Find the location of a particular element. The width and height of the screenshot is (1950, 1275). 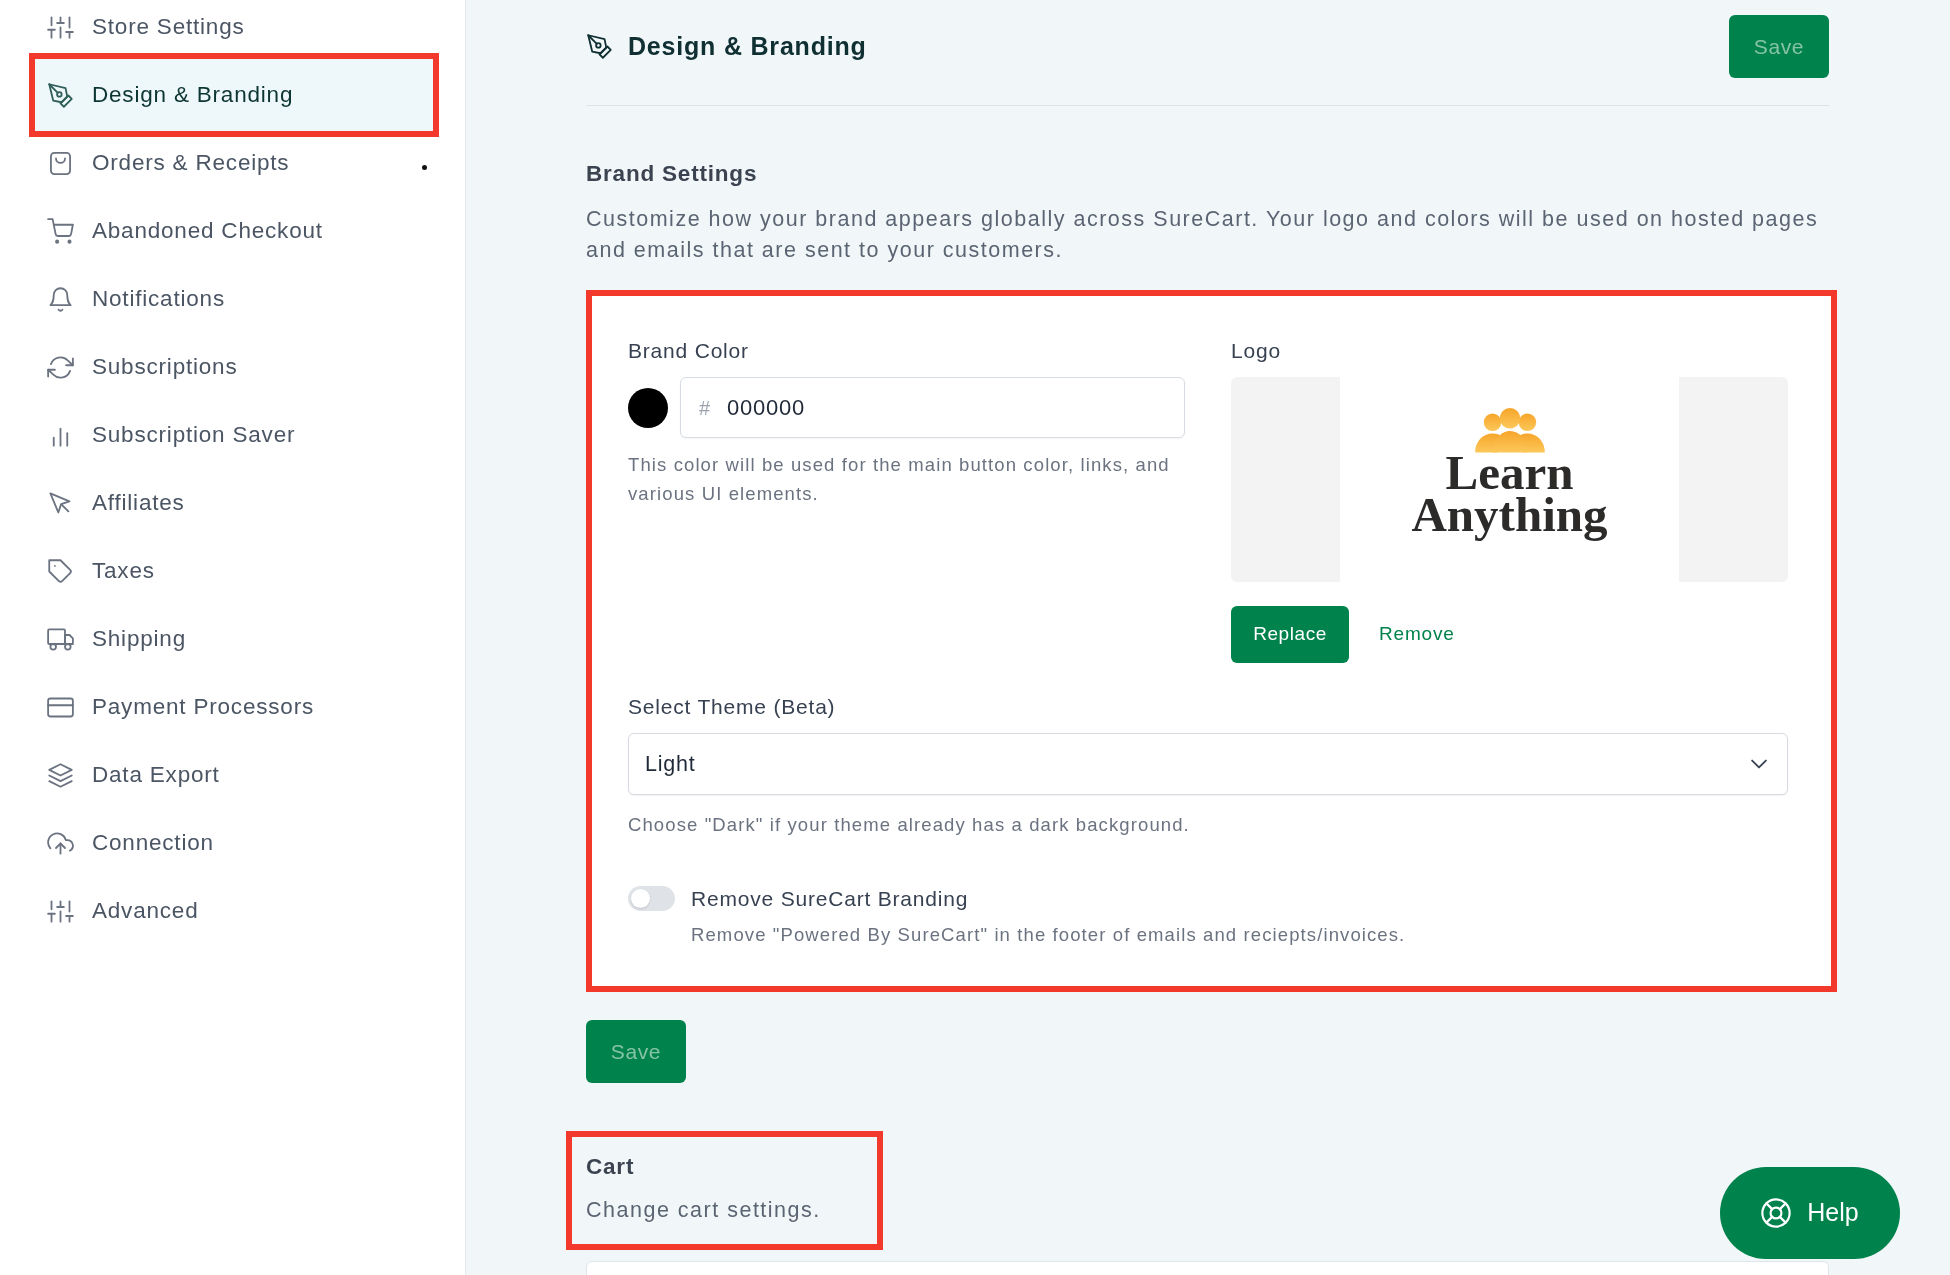

toggle-description: Remove "Powered By SureCart" in the footer of emails and reciepts/invoices. is located at coordinates (1049, 934).